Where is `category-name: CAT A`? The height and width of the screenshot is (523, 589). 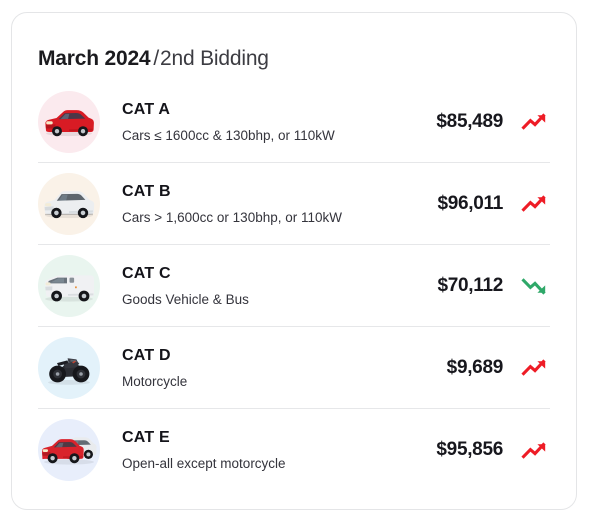 category-name: CAT A is located at coordinates (146, 109).